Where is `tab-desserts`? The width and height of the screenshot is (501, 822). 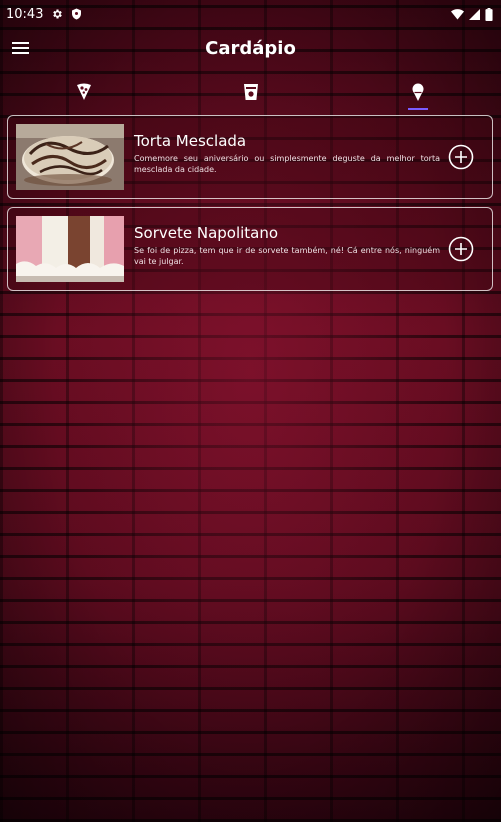
tab-desserts is located at coordinates (417, 92).